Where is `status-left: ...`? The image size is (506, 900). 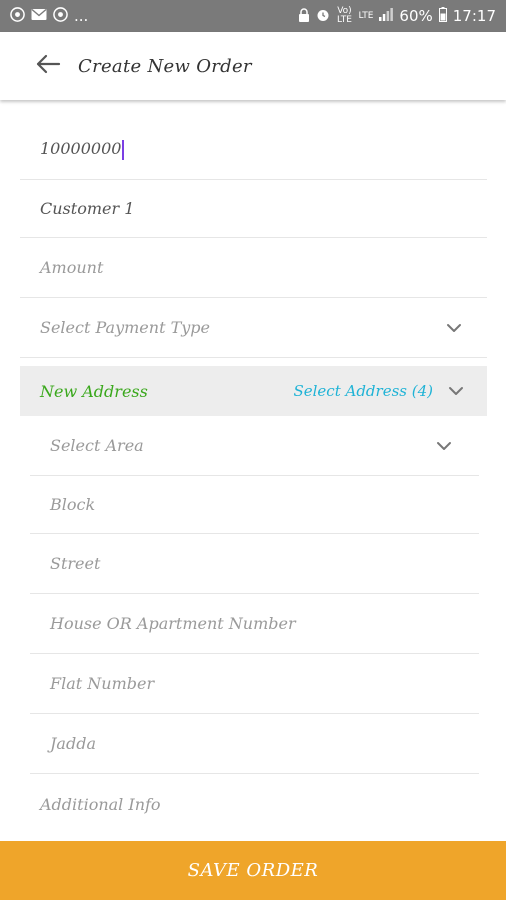
status-left: ... is located at coordinates (49, 16).